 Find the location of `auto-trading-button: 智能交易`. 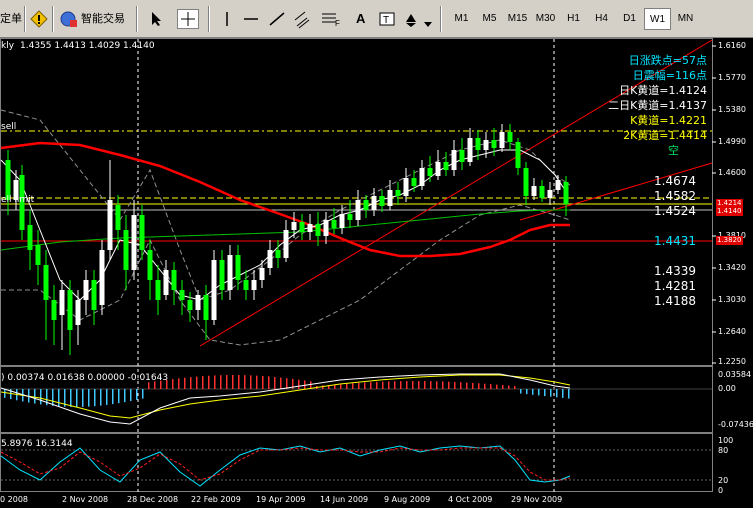

auto-trading-button: 智能交易 is located at coordinates (103, 19).